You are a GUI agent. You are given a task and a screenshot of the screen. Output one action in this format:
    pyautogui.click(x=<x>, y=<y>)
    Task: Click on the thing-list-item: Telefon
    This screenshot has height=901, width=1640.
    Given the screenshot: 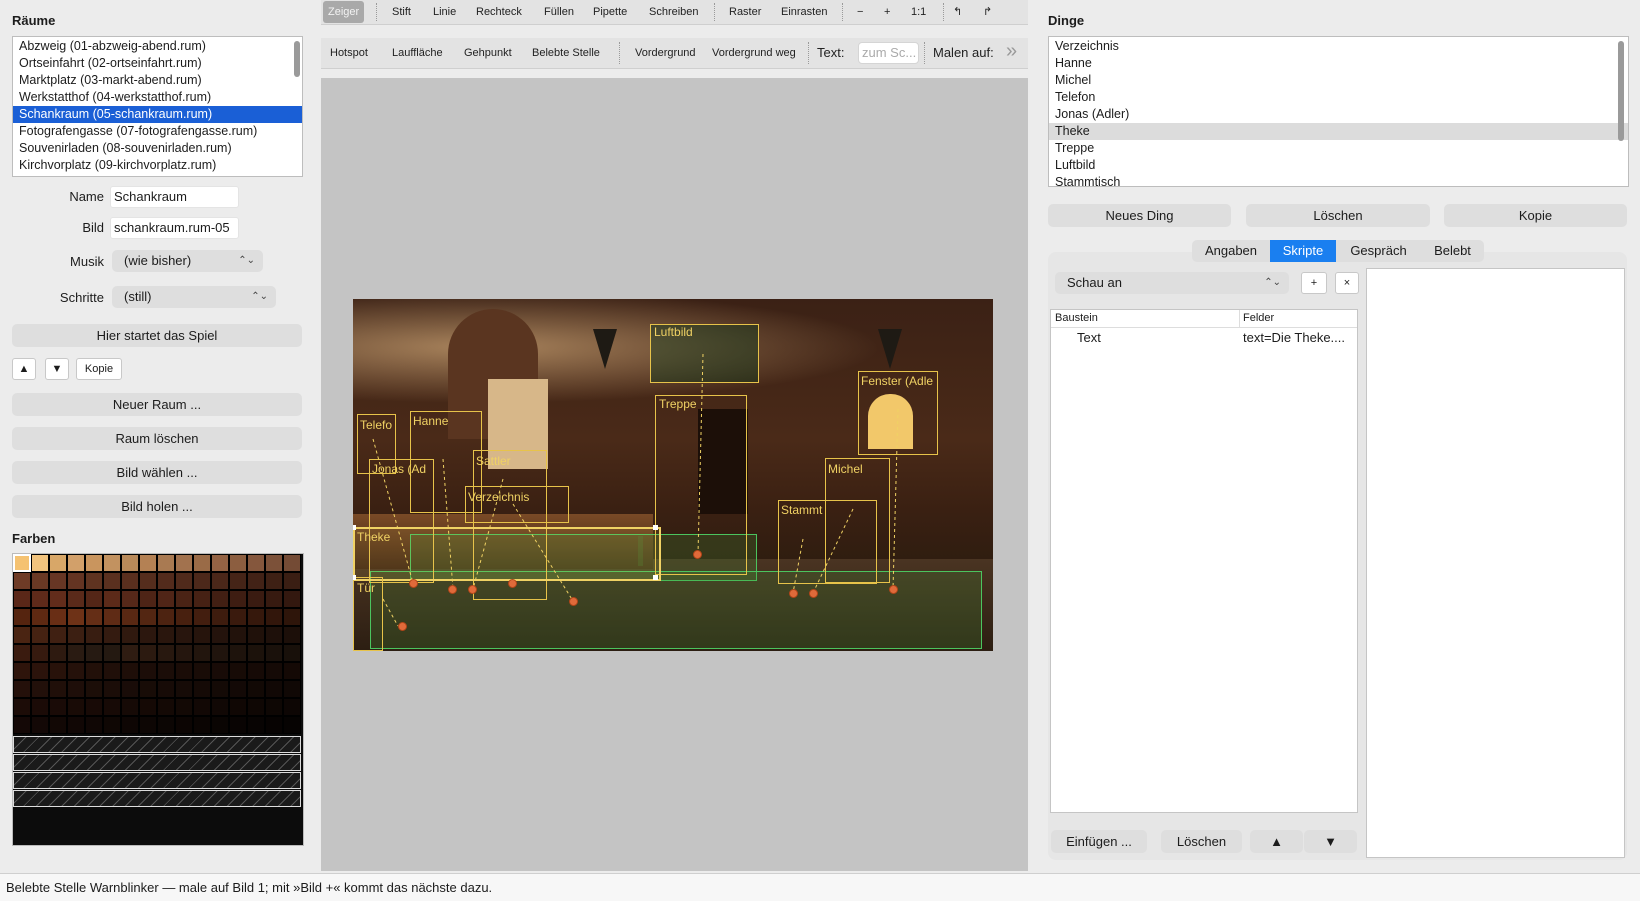 What is the action you would take?
    pyautogui.click(x=1338, y=97)
    